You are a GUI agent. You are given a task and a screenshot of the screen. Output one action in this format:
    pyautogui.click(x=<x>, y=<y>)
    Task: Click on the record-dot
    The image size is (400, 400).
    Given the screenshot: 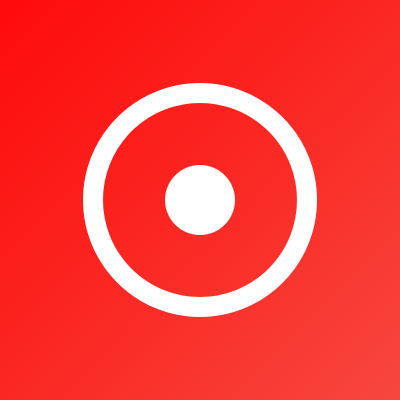 What is the action you would take?
    pyautogui.click(x=200, y=200)
    